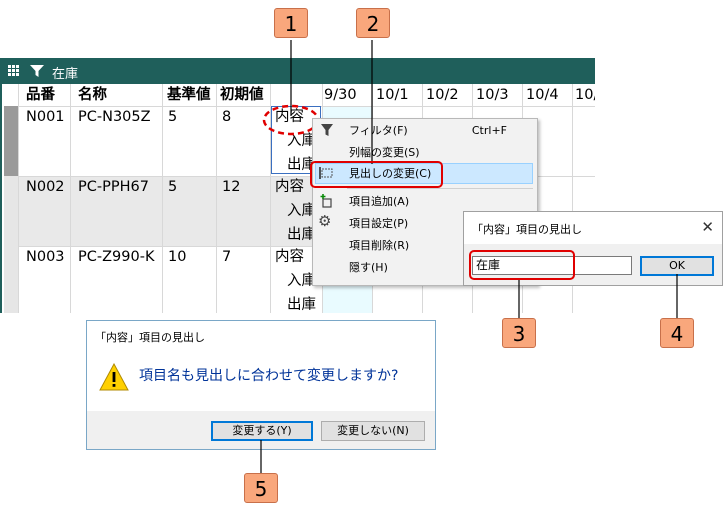  Describe the element at coordinates (373, 23) in the screenshot. I see `callout-badge: 2` at that location.